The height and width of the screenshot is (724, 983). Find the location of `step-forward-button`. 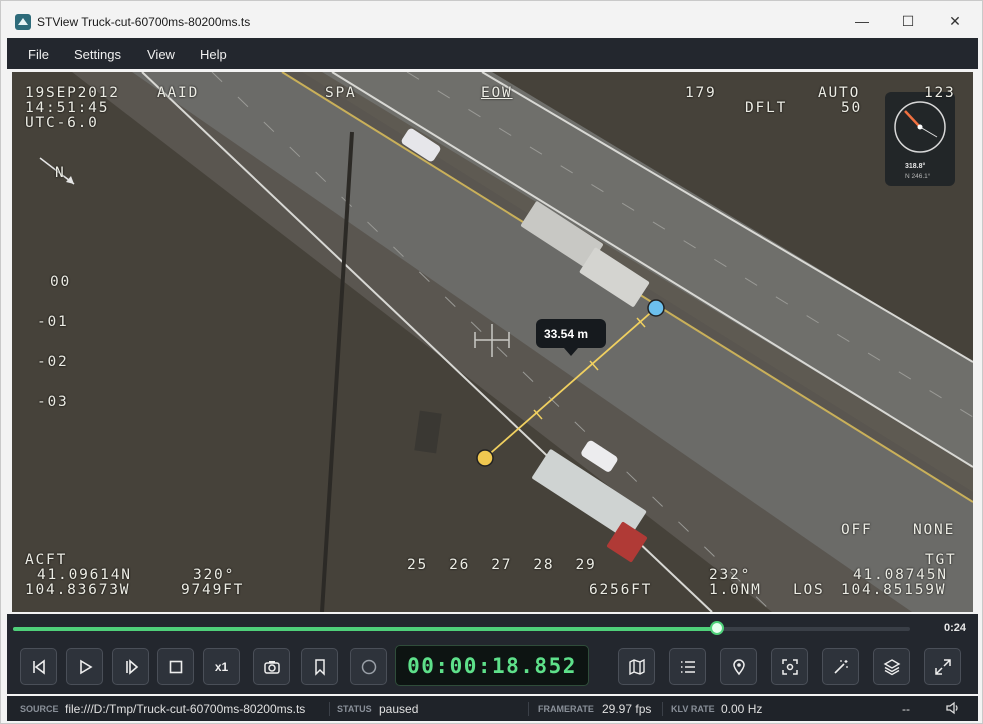

step-forward-button is located at coordinates (130, 666).